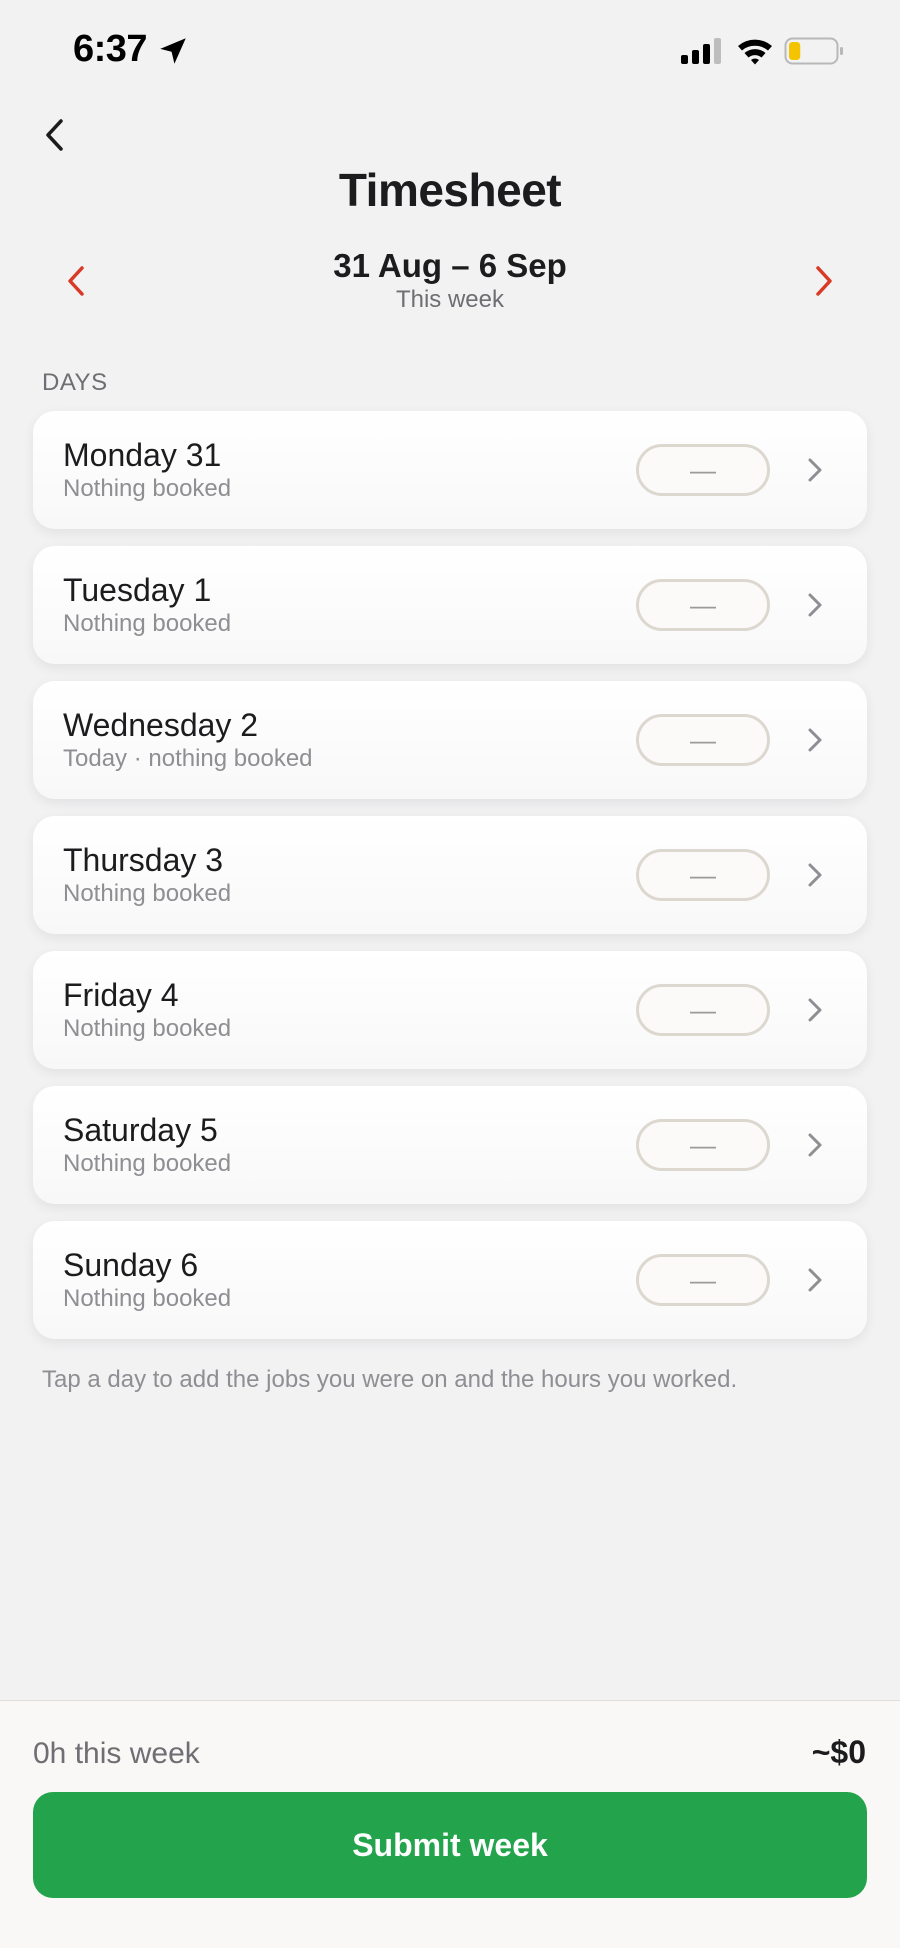 This screenshot has width=900, height=1948. Describe the element at coordinates (838, 1752) in the screenshot. I see `weekly-amount: ~$0` at that location.